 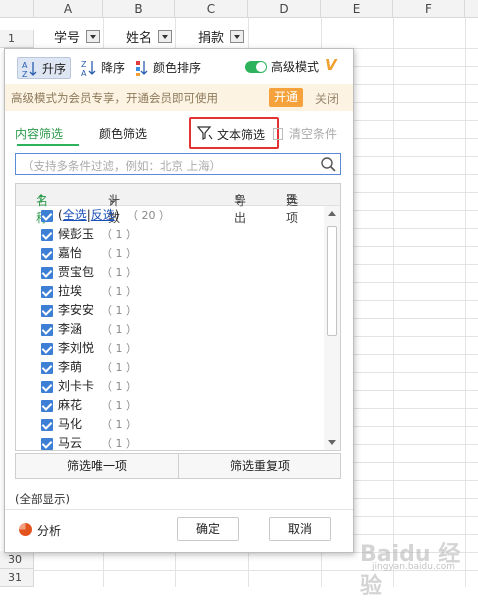 I want to click on header-cell-label: 捐款, so click(x=211, y=38).